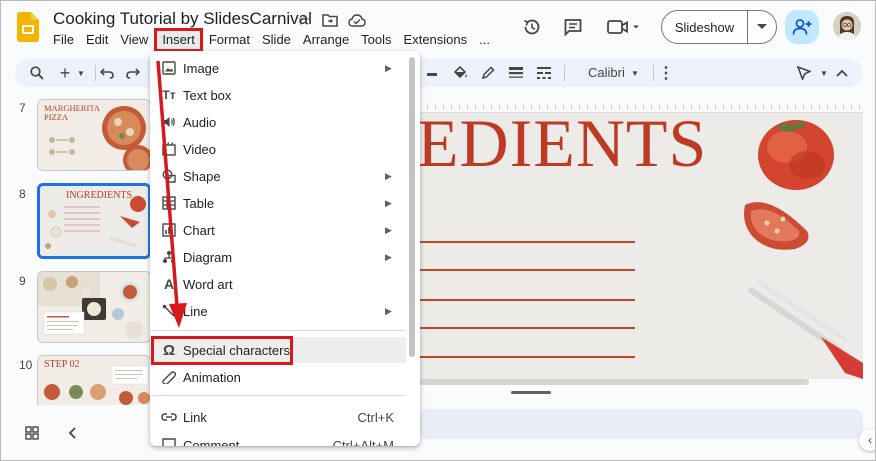 This screenshot has height=461, width=876. Describe the element at coordinates (62, 364) in the screenshot. I see `slide-10-title: STEP 02` at that location.